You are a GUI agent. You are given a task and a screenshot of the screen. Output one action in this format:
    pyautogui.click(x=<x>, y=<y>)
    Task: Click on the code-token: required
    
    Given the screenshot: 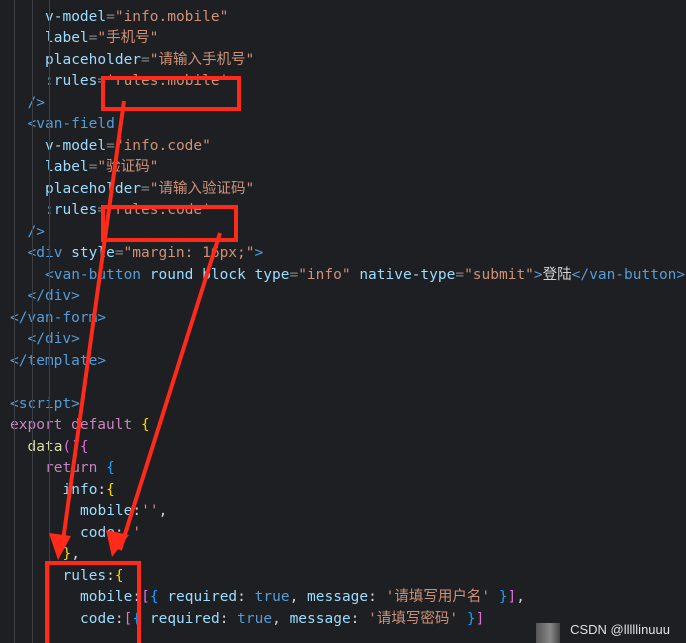 What is the action you would take?
    pyautogui.click(x=184, y=618)
    